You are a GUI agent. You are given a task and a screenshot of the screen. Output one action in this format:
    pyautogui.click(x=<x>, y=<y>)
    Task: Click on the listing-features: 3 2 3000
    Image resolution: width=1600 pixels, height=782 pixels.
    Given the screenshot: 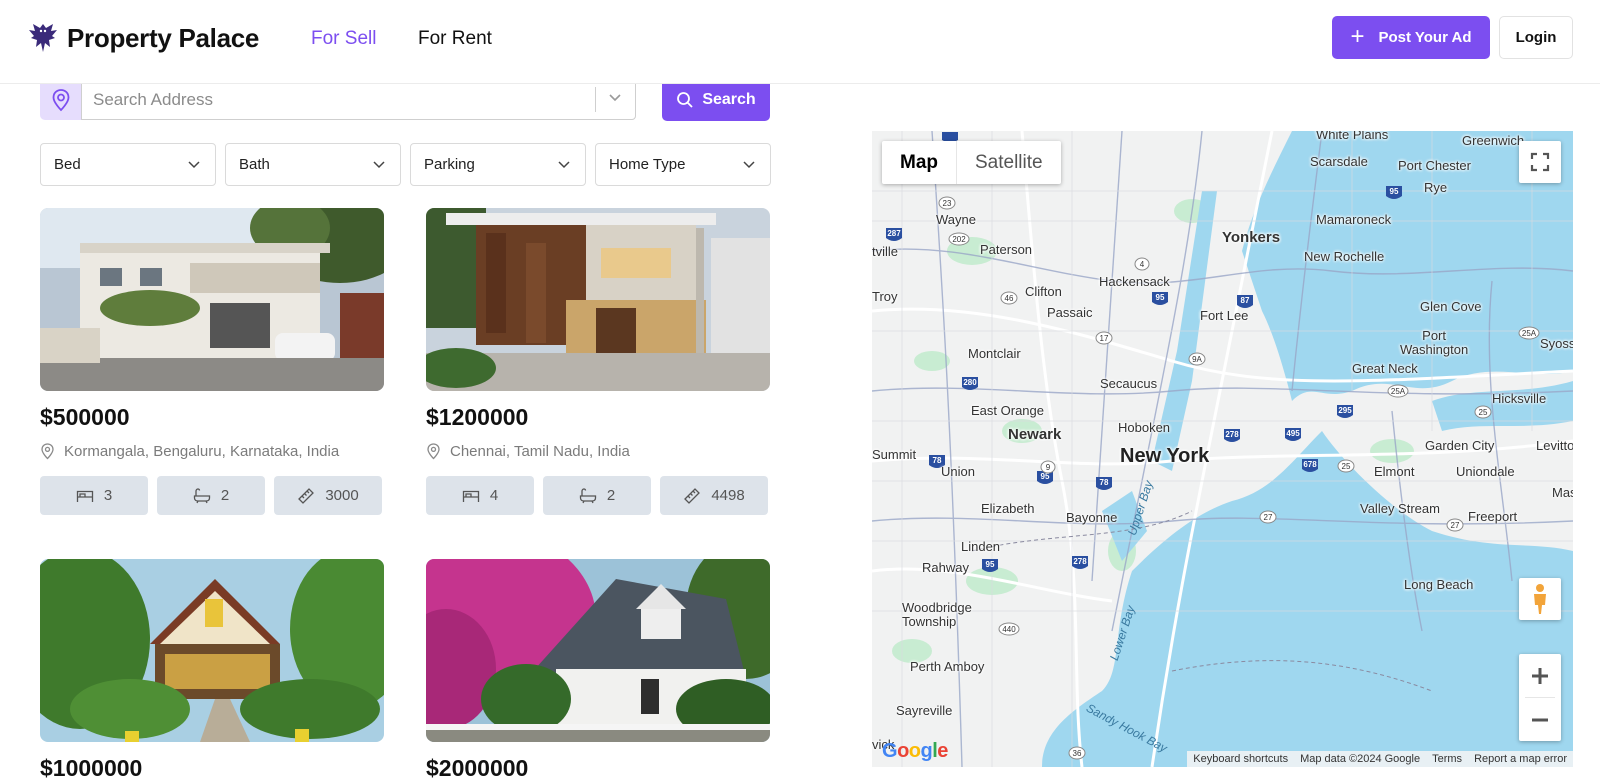 What is the action you would take?
    pyautogui.click(x=212, y=495)
    